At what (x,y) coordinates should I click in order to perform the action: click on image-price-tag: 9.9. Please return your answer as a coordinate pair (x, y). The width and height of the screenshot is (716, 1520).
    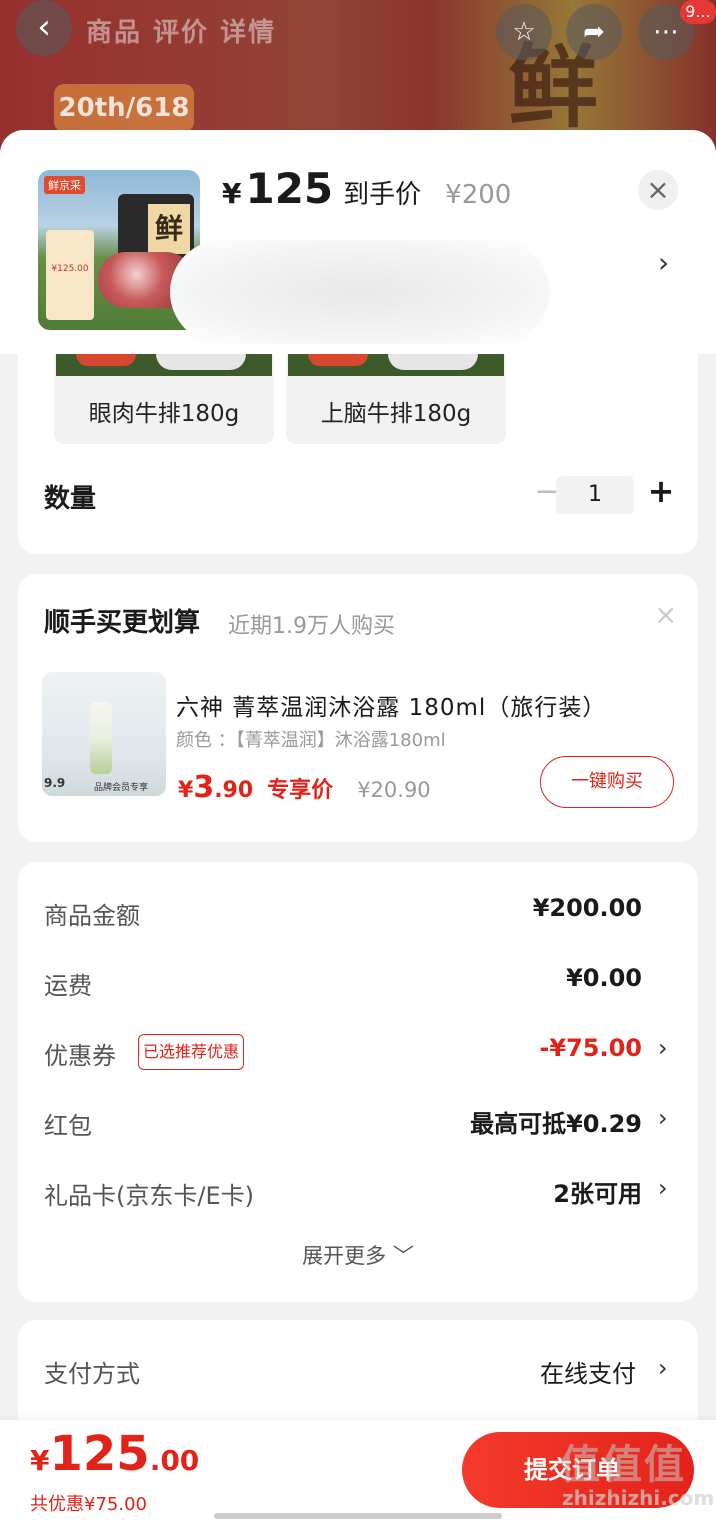
    Looking at the image, I should click on (55, 783).